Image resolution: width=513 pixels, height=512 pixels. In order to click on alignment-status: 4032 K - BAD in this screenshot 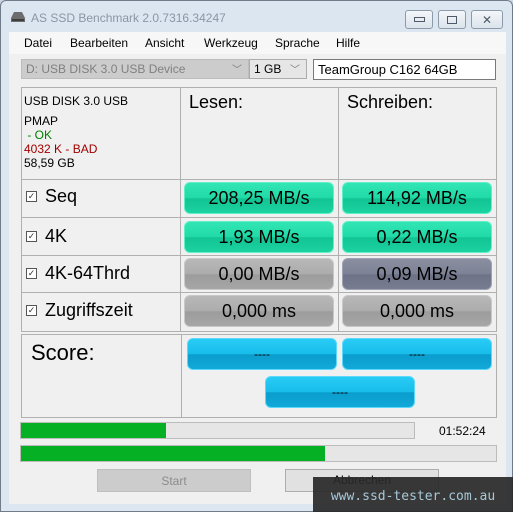, I will do `click(61, 149)`.